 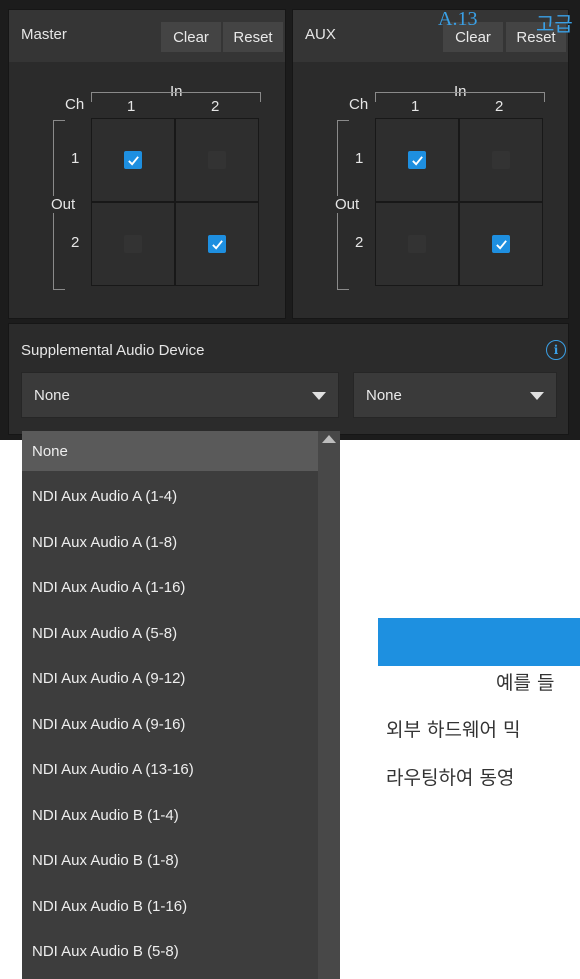 I want to click on master-cell-out1-in1, so click(x=133, y=160).